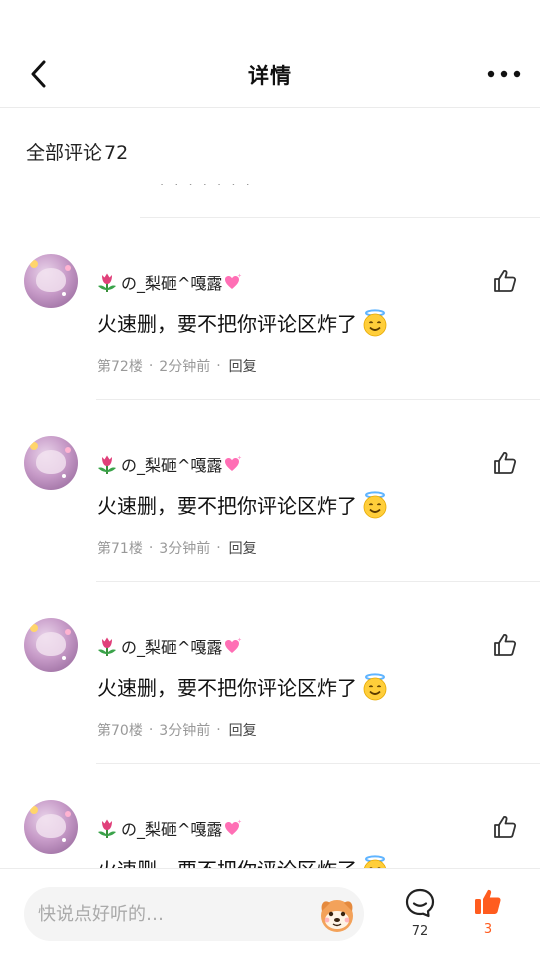  I want to click on like-post-button: 3, so click(488, 912).